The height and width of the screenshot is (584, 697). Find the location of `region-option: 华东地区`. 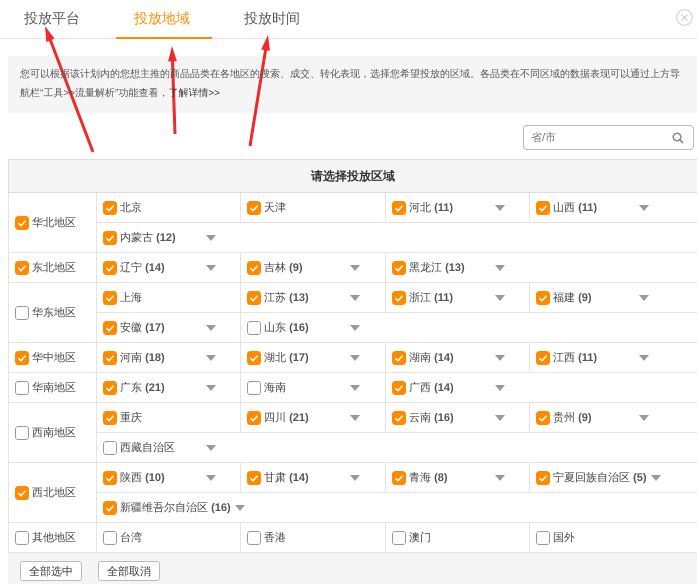

region-option: 华东地区 is located at coordinates (45, 312).